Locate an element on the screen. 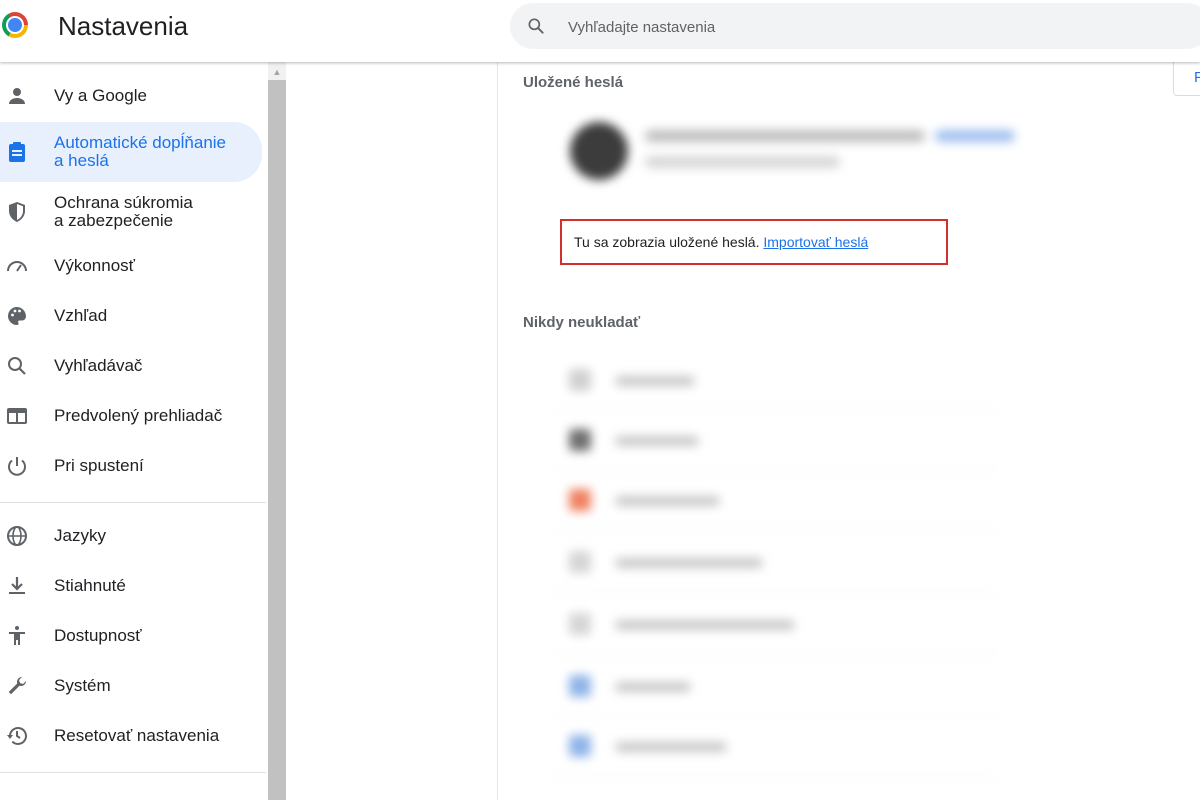 This screenshot has height=800, width=1200. sidebar-item-performance: Výkonnosť is located at coordinates (131, 266).